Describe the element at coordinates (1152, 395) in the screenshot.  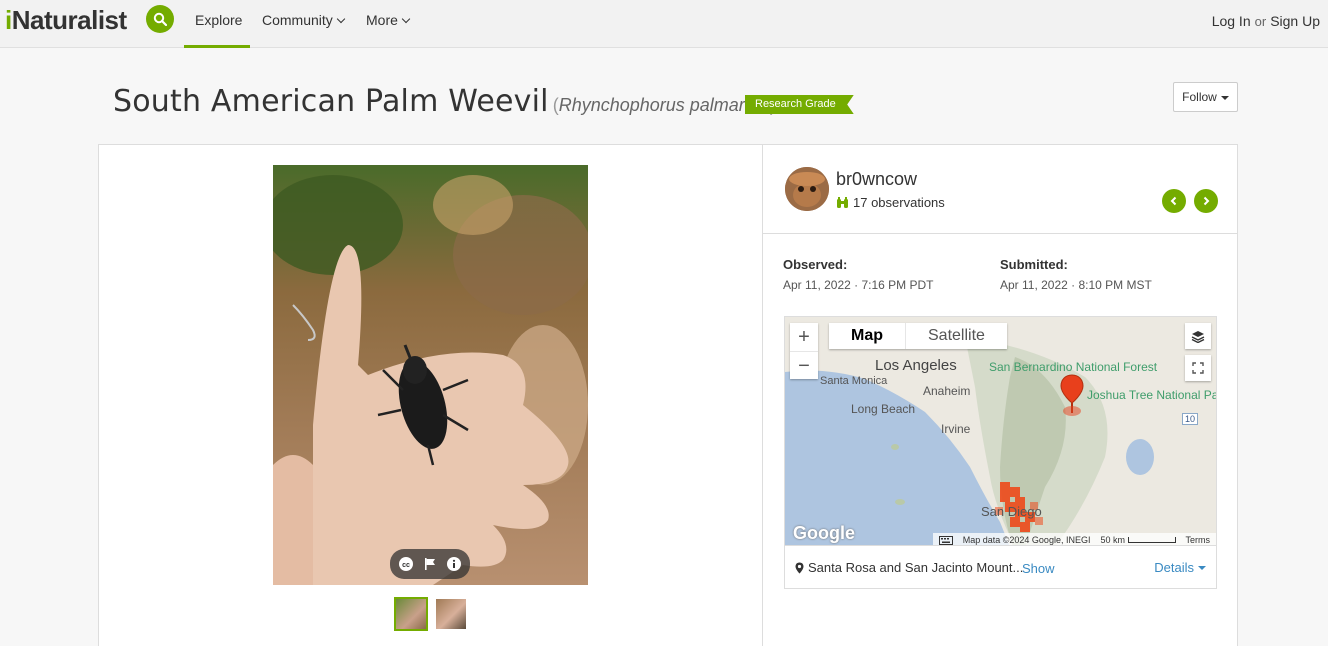
I see `map-label-joshua-tree: Joshua Tree National Park` at that location.